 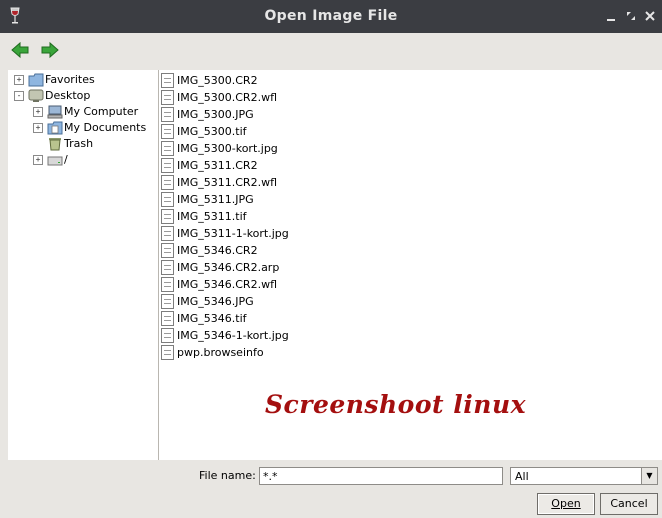 I want to click on desktop-icon, so click(x=36, y=95).